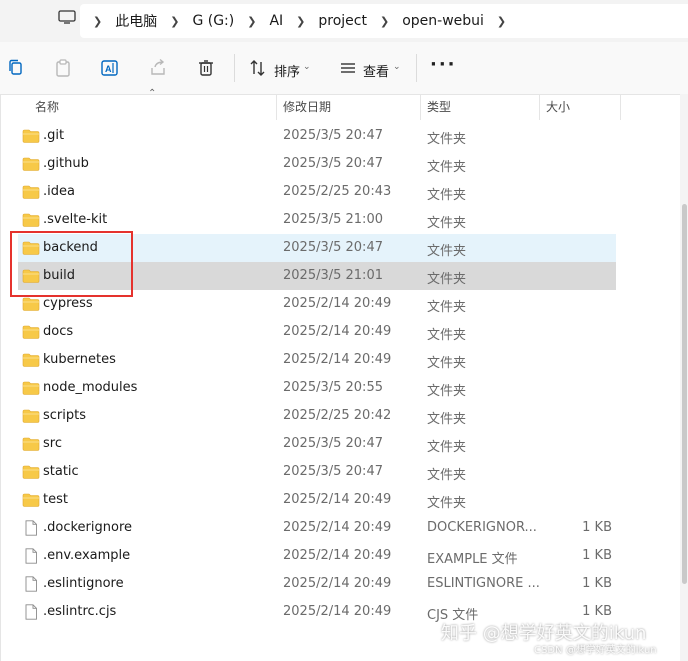 Image resolution: width=688 pixels, height=661 pixels. What do you see at coordinates (337, 191) in the screenshot?
I see `file-date: 2025/2/25 20:43` at bounding box center [337, 191].